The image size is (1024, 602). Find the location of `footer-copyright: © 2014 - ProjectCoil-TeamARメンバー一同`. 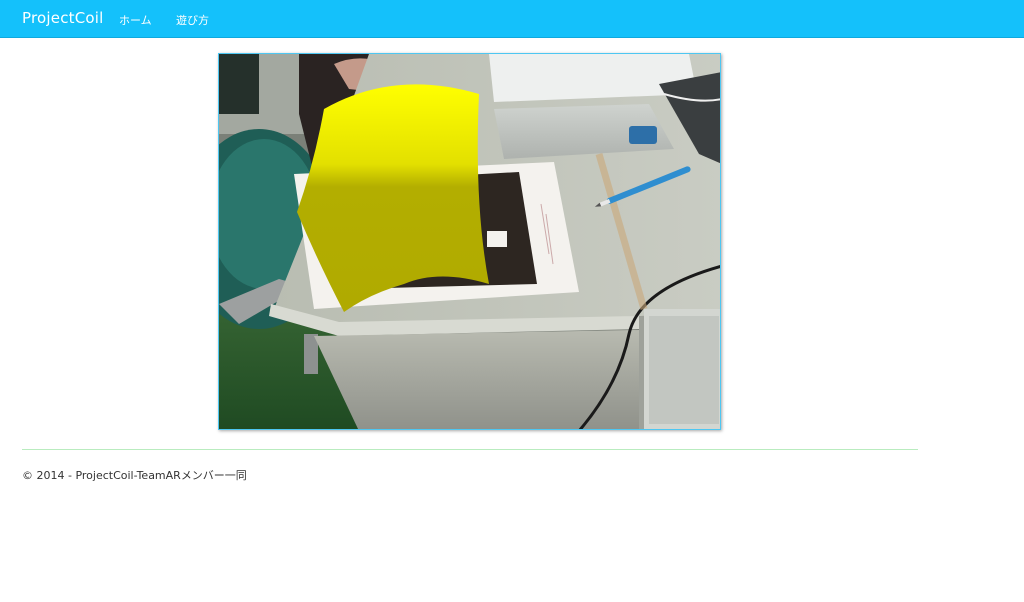

footer-copyright: © 2014 - ProjectCoil-TeamARメンバー一同 is located at coordinates (134, 475).